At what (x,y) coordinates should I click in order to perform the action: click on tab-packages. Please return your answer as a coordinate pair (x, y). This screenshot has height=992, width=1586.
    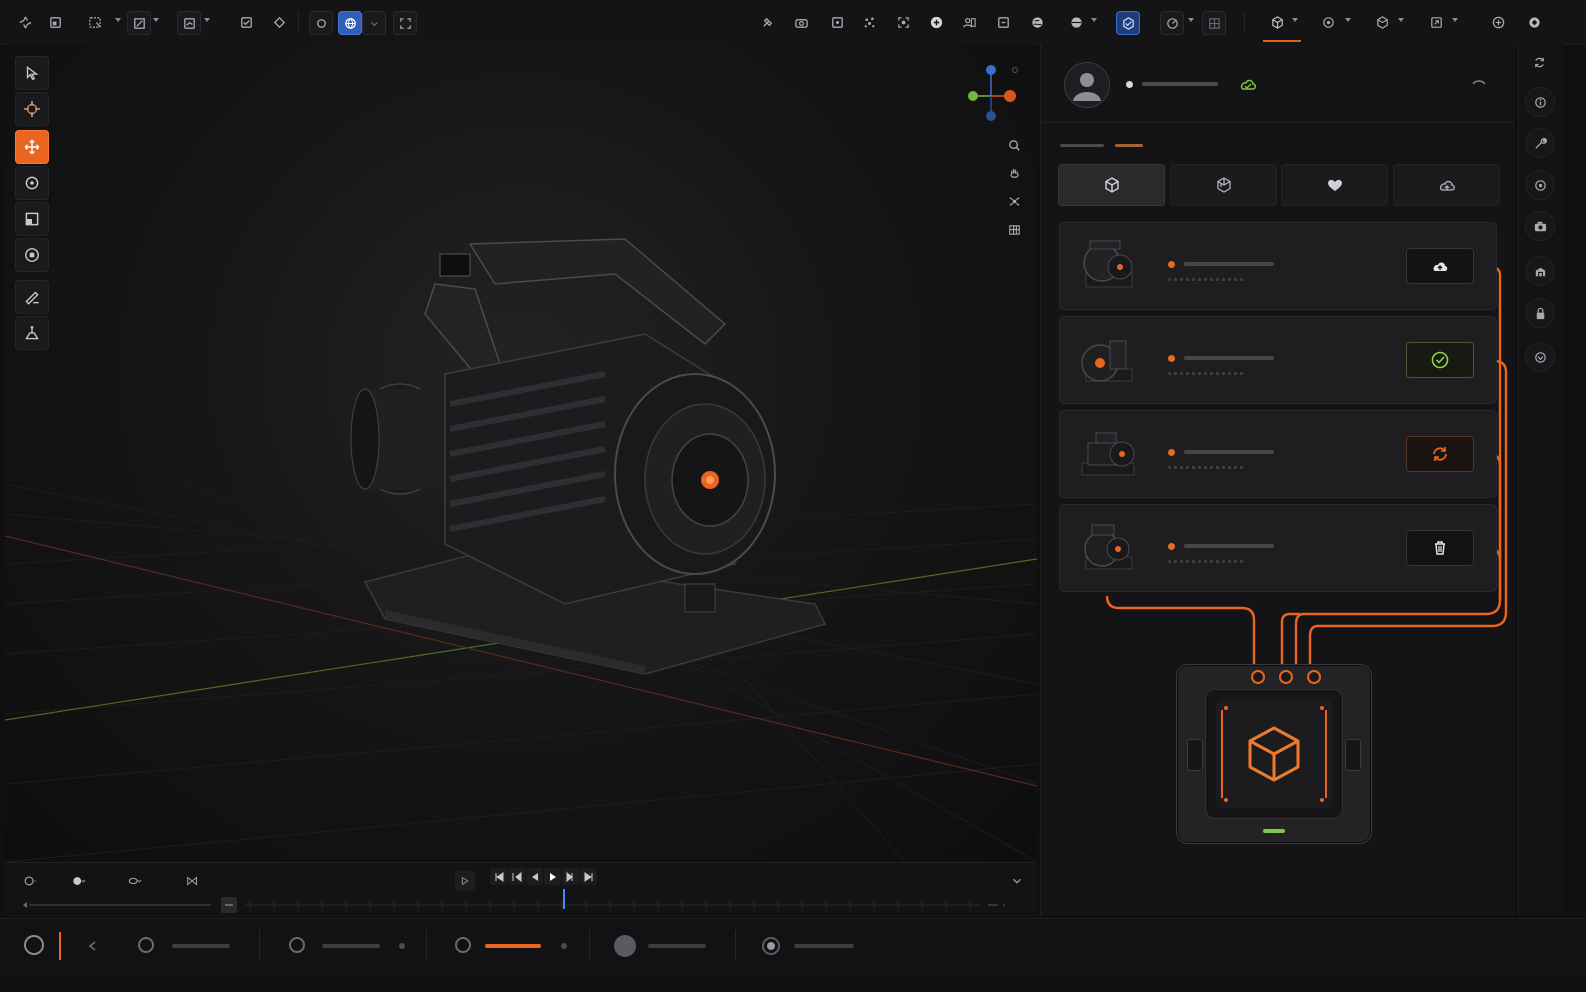
    Looking at the image, I should click on (1223, 185).